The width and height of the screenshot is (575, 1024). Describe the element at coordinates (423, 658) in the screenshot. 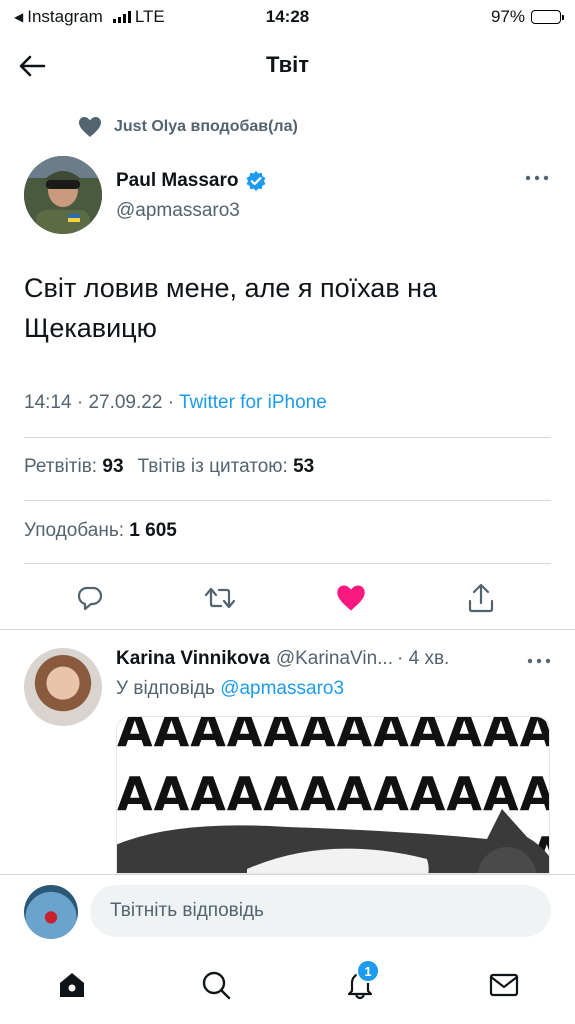

I see `reply-time: · 4 хв.` at that location.